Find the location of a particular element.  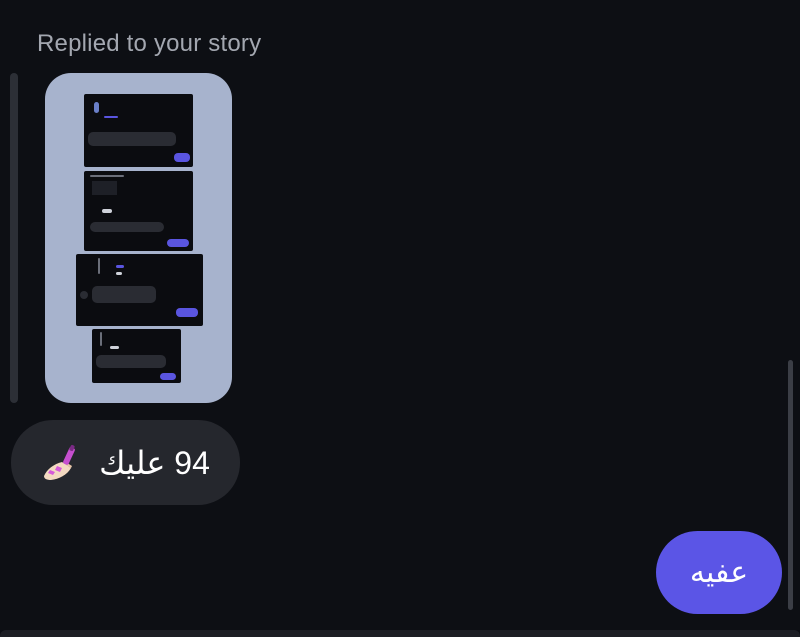

scrollbar is located at coordinates (790, 485).